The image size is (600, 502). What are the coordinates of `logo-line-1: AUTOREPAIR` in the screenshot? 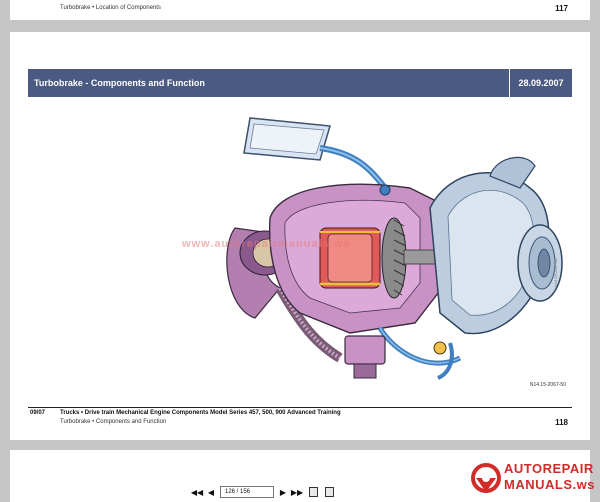 It's located at (549, 468).